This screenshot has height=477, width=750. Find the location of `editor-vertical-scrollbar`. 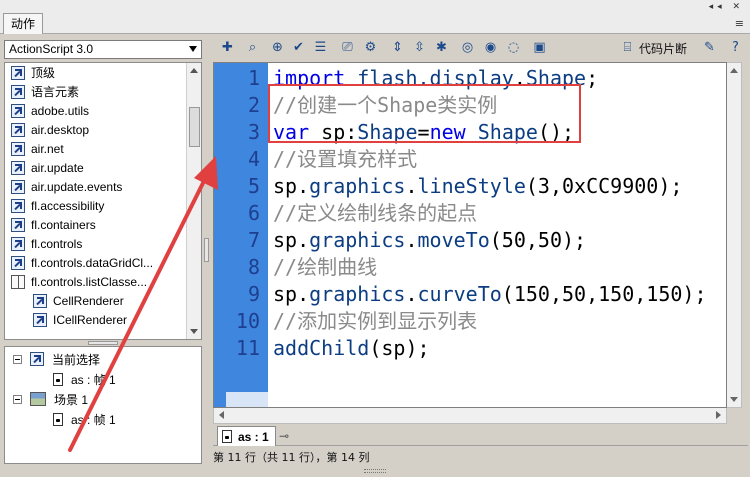

editor-vertical-scrollbar is located at coordinates (734, 235).